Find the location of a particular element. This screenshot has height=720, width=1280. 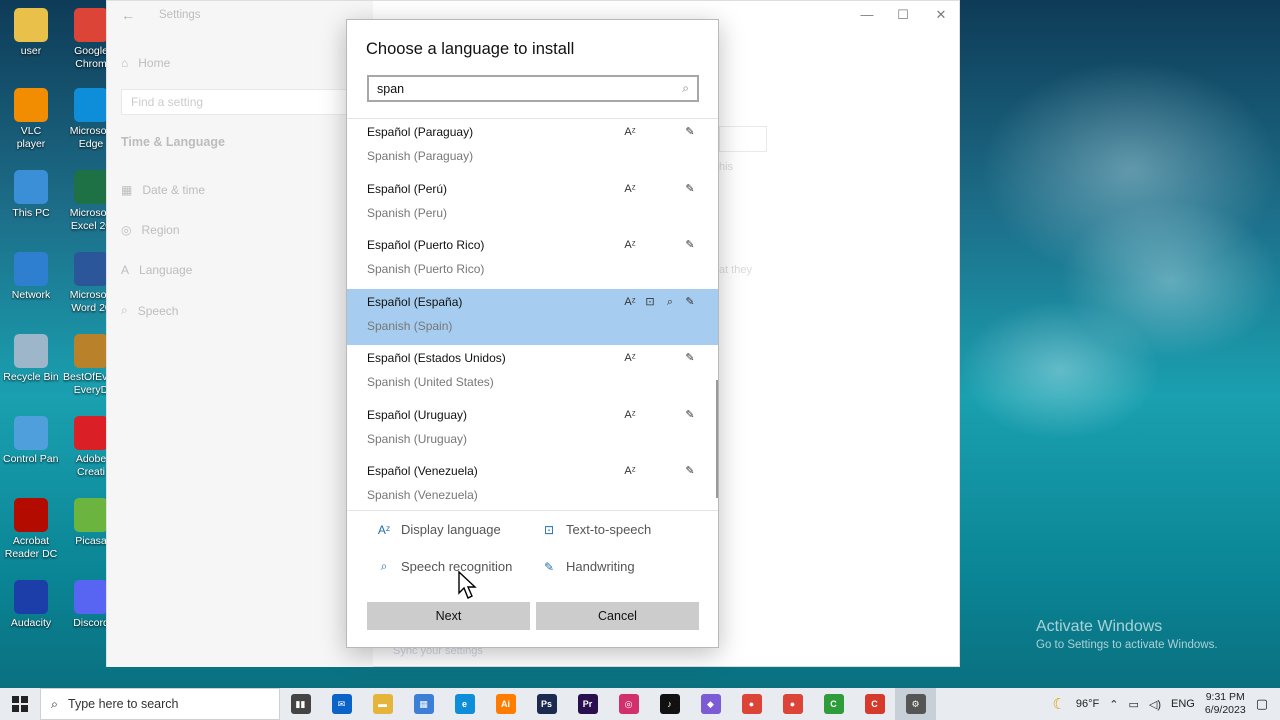

desktop-icon: Network is located at coordinates (31, 277).